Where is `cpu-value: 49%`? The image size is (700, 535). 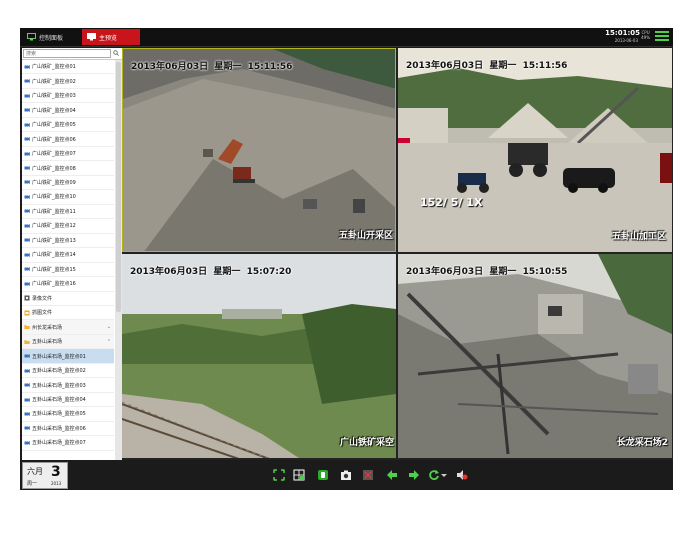
cpu-value: 49% is located at coordinates (645, 37).